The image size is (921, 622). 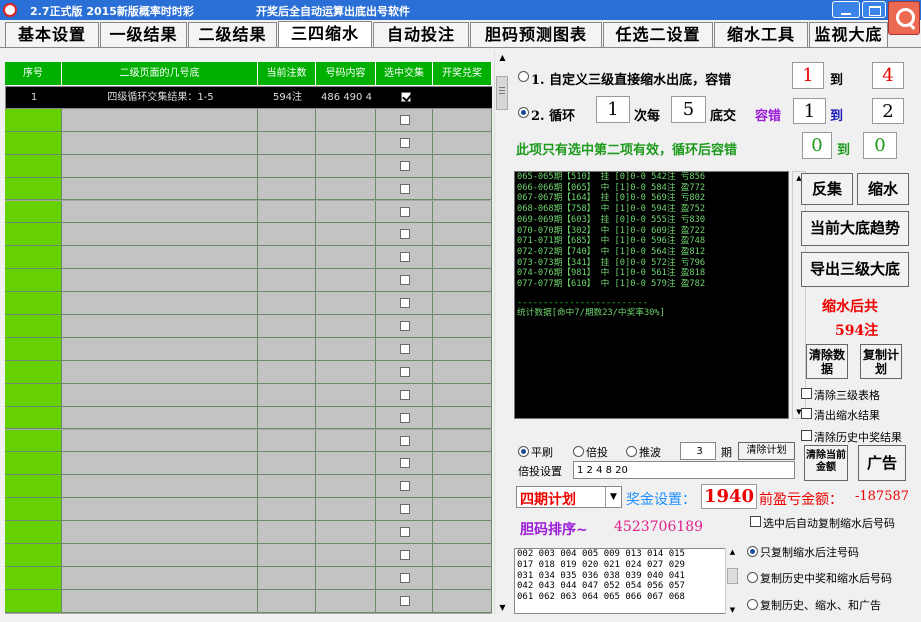 I want to click on invert-button: 反集, so click(x=827, y=189).